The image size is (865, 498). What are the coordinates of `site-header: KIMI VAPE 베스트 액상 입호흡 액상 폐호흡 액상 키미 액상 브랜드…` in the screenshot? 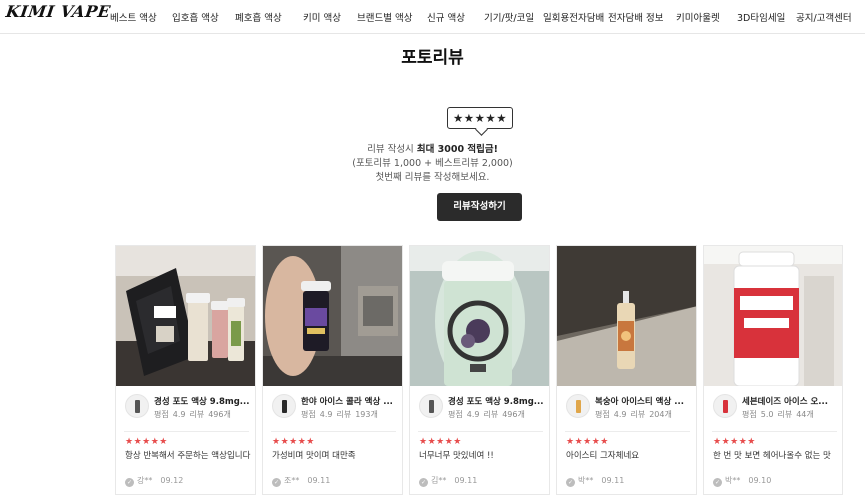 It's located at (432, 17).